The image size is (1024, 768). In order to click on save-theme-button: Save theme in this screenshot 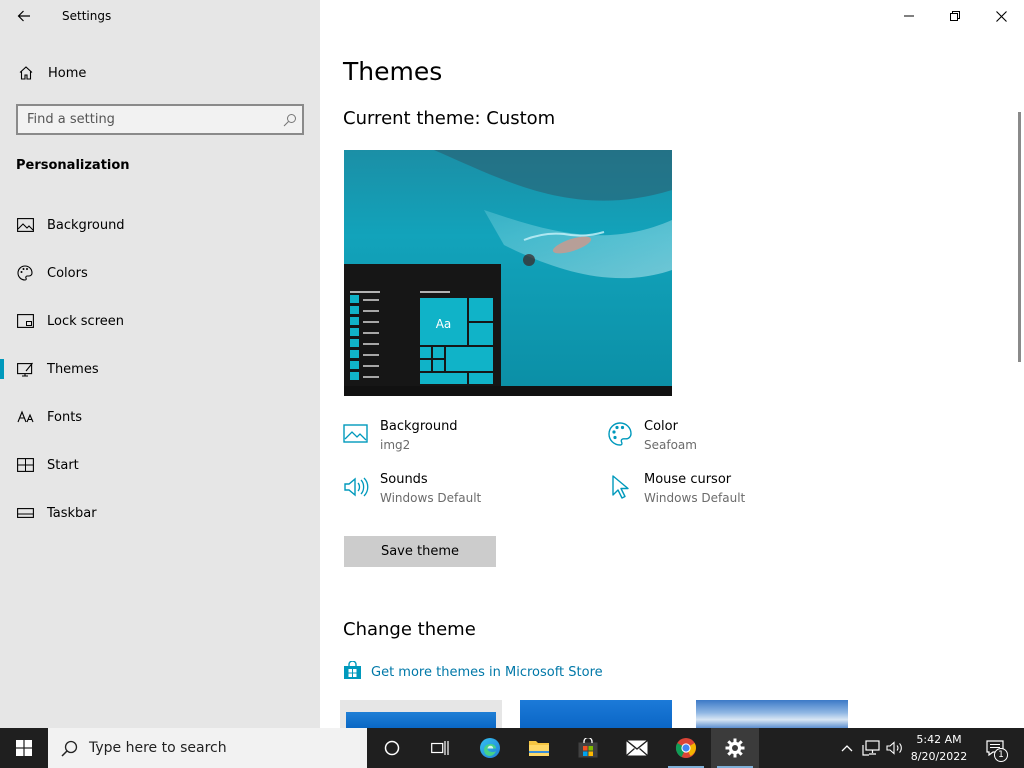, I will do `click(420, 551)`.